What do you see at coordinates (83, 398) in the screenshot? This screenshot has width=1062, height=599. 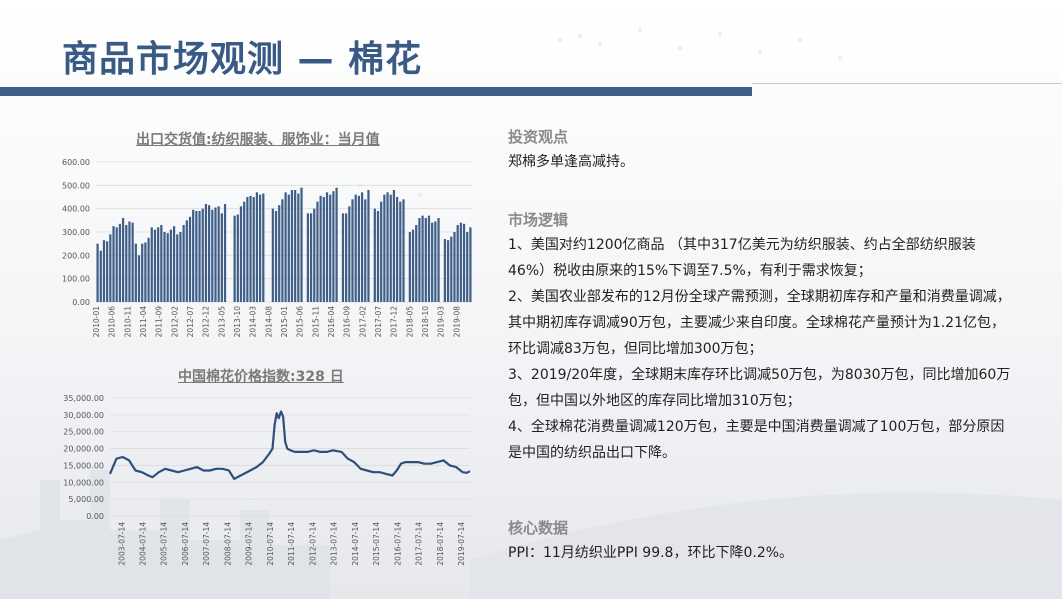 I see `y-tick-label: 35,000.00` at bounding box center [83, 398].